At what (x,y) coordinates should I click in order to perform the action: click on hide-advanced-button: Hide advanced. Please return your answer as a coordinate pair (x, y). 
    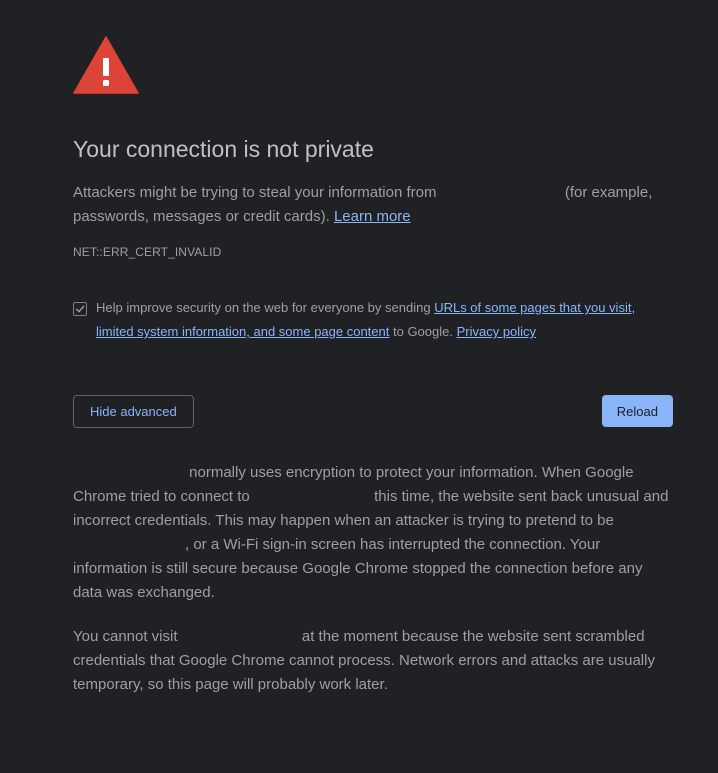
    Looking at the image, I should click on (133, 411).